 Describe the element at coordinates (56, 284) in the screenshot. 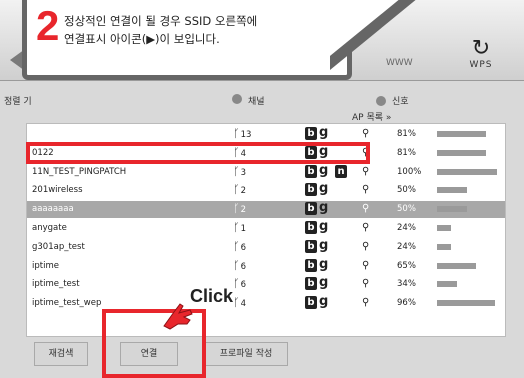

I see `ssid: iptime_test` at that location.